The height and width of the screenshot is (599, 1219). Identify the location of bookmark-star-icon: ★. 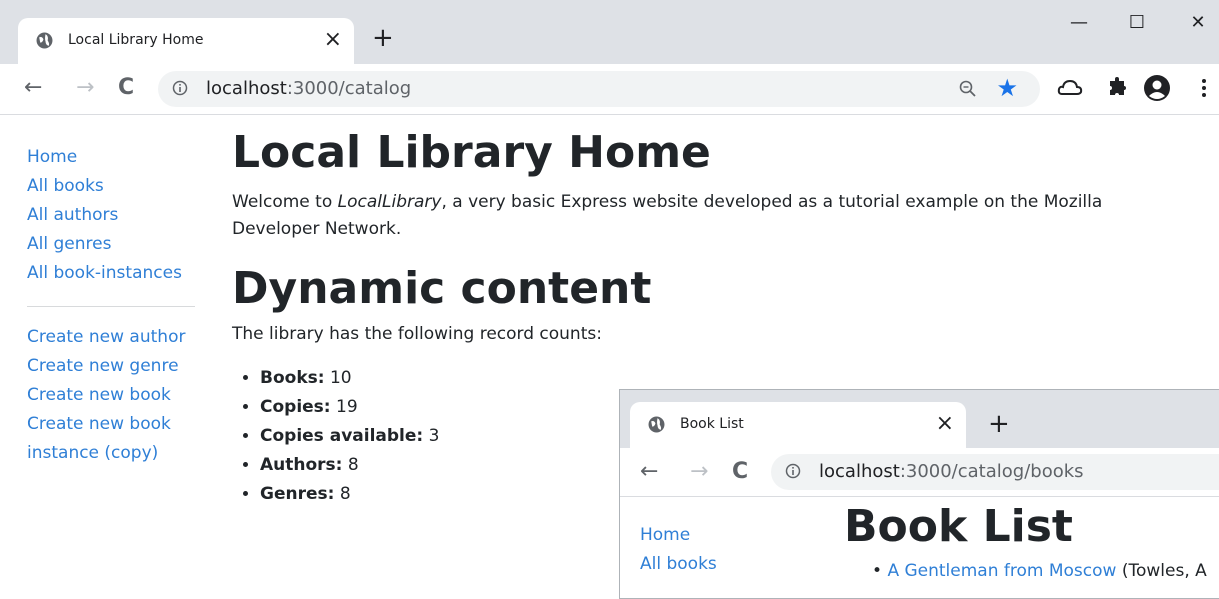
(1007, 88).